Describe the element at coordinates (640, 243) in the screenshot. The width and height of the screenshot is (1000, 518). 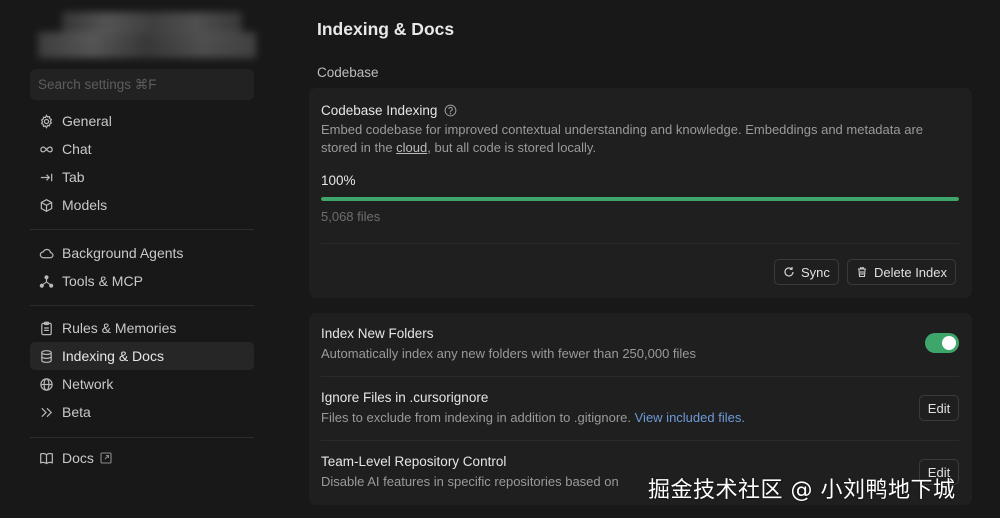
I see `card-divider` at that location.